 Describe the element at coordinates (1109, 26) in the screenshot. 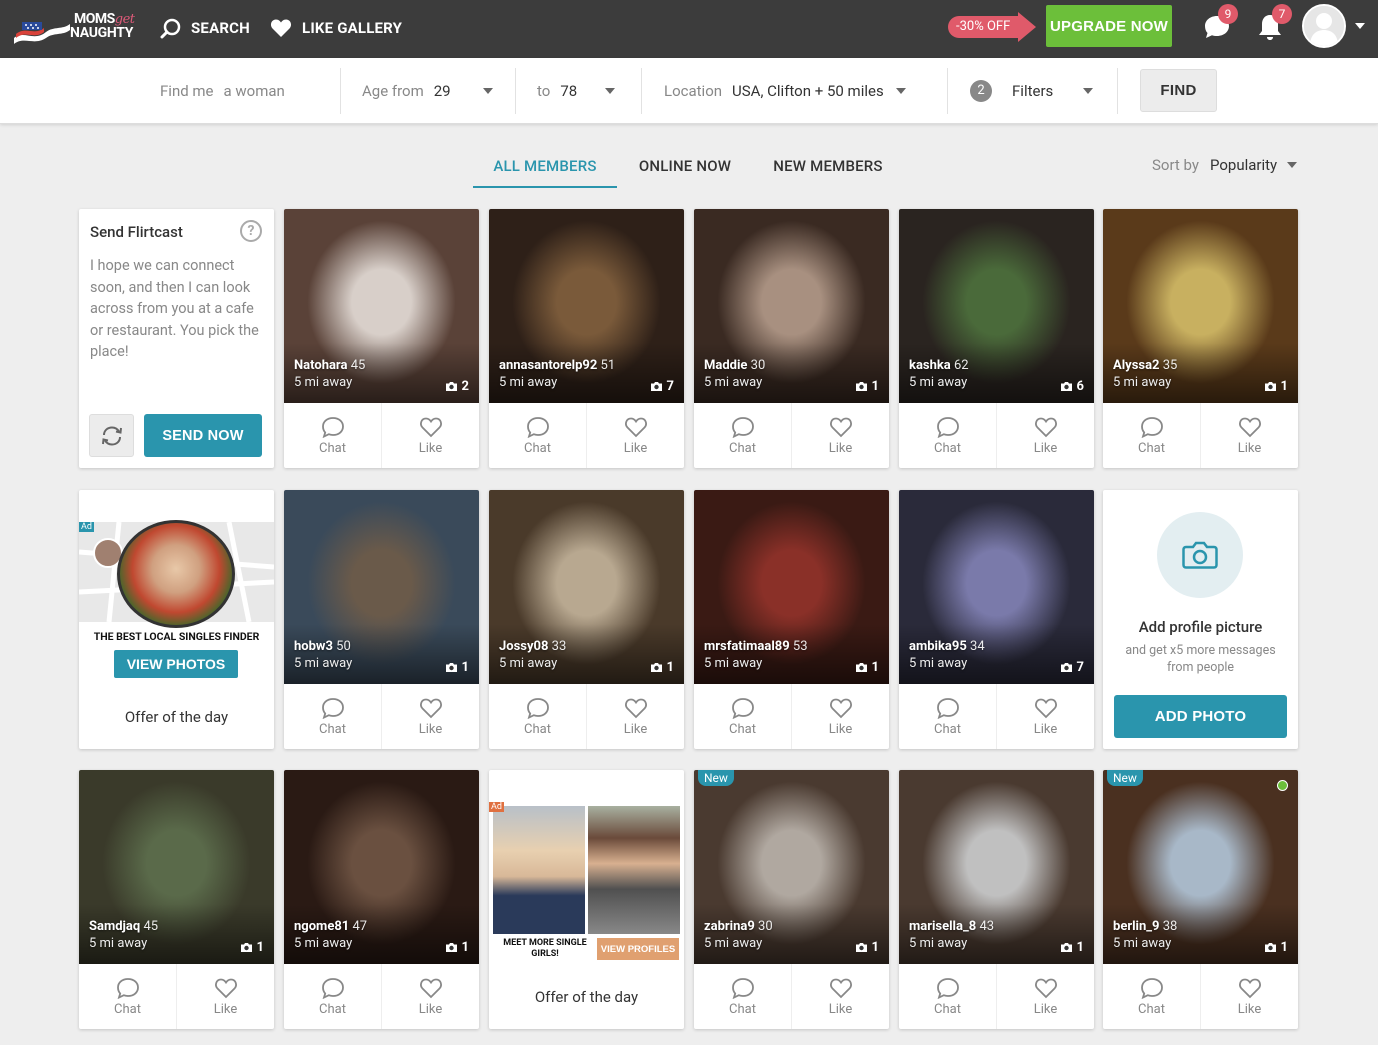

I see `upgrade-button: UPGRADE NOW` at that location.